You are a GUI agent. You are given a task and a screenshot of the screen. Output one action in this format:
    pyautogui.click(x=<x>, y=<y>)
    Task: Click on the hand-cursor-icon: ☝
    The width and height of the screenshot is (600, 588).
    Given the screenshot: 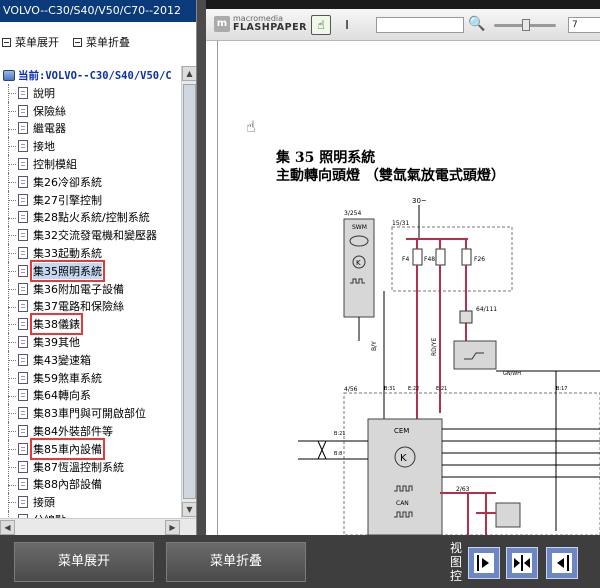 What is the action you would take?
    pyautogui.click(x=251, y=126)
    